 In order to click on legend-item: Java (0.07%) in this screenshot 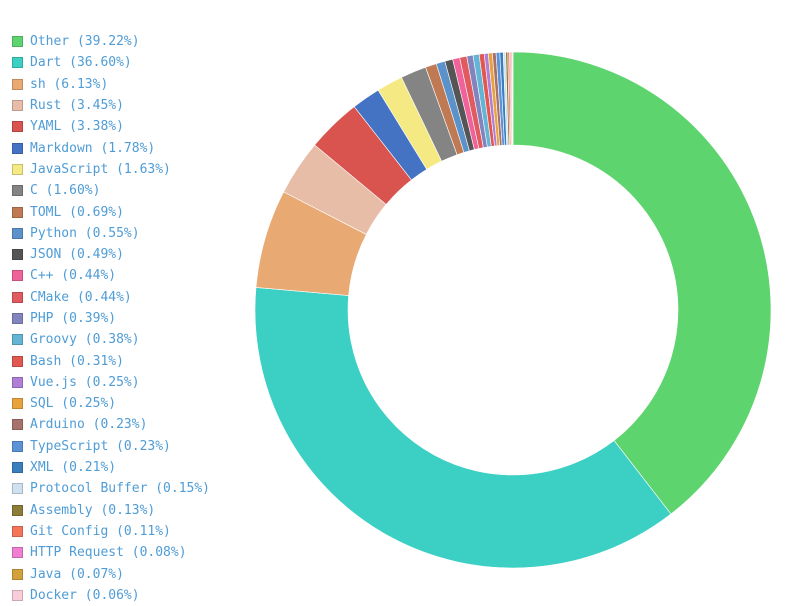, I will do `click(132, 573)`.